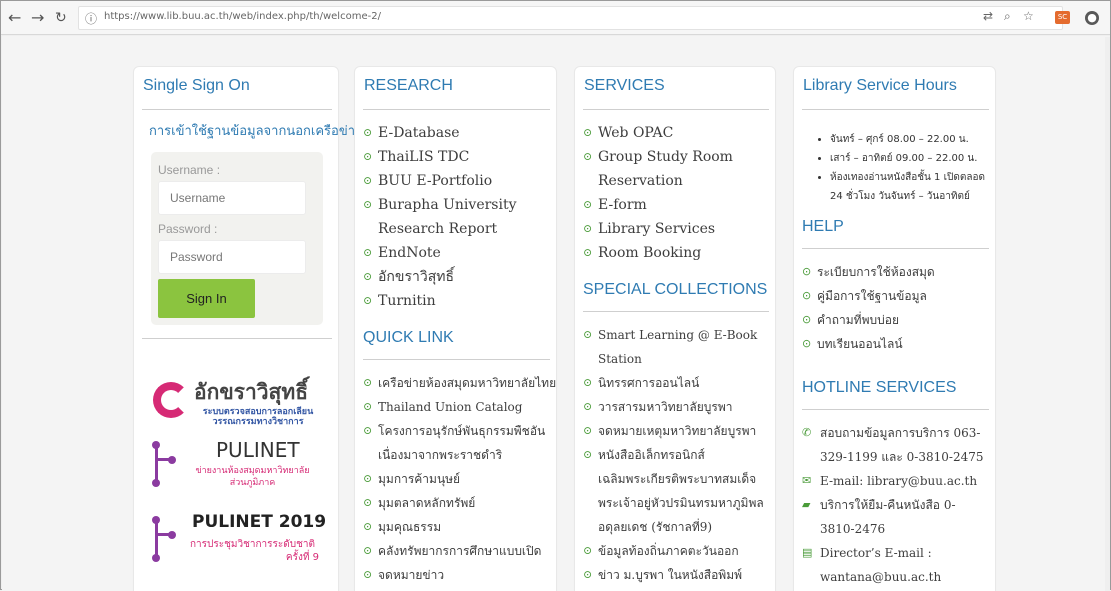 This screenshot has height=591, width=1111. What do you see at coordinates (164, 540) in the screenshot?
I see `pulinet-2019-logo-icon` at bounding box center [164, 540].